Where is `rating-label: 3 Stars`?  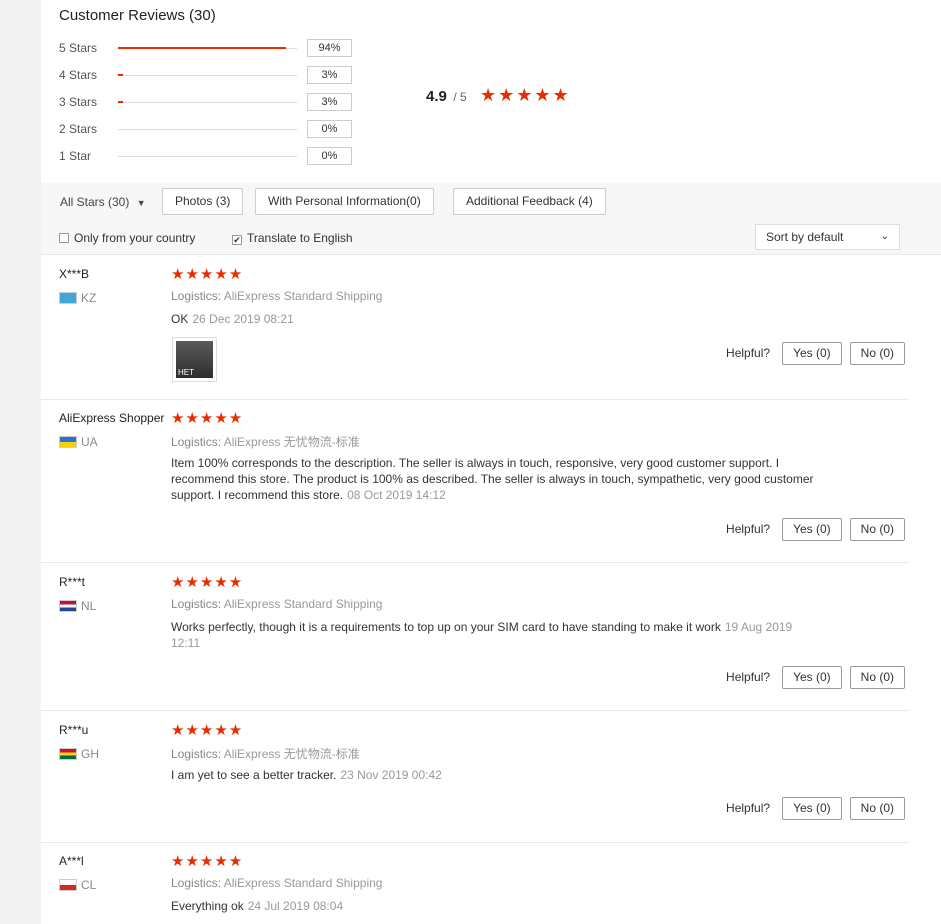 rating-label: 3 Stars is located at coordinates (78, 102).